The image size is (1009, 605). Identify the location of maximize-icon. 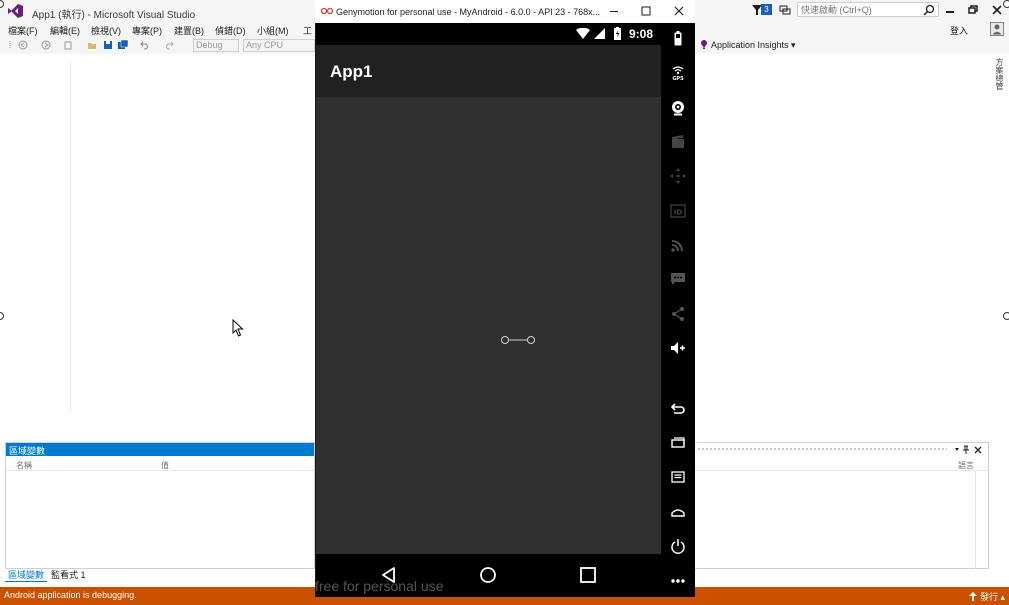
(646, 11).